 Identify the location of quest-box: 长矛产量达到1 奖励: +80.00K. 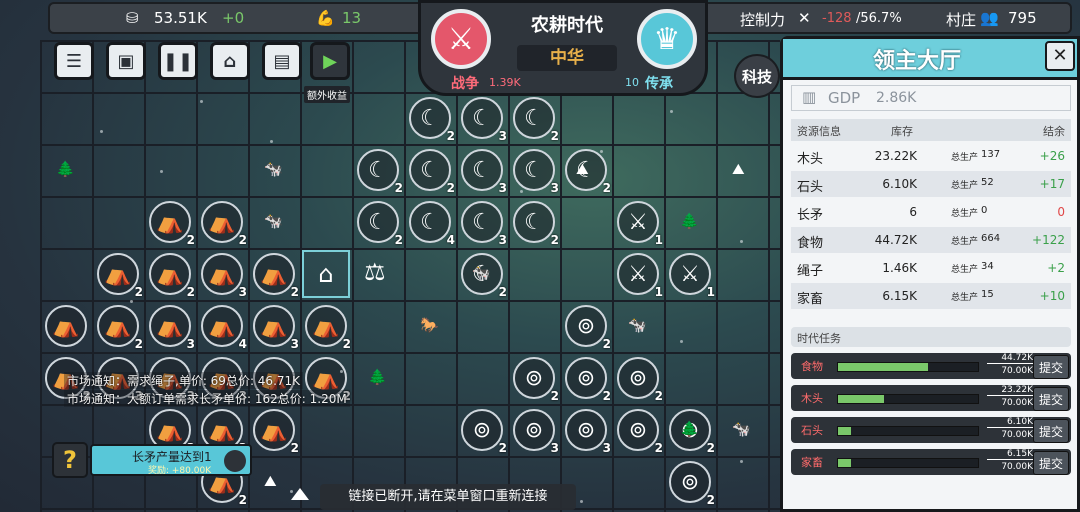
(171, 460).